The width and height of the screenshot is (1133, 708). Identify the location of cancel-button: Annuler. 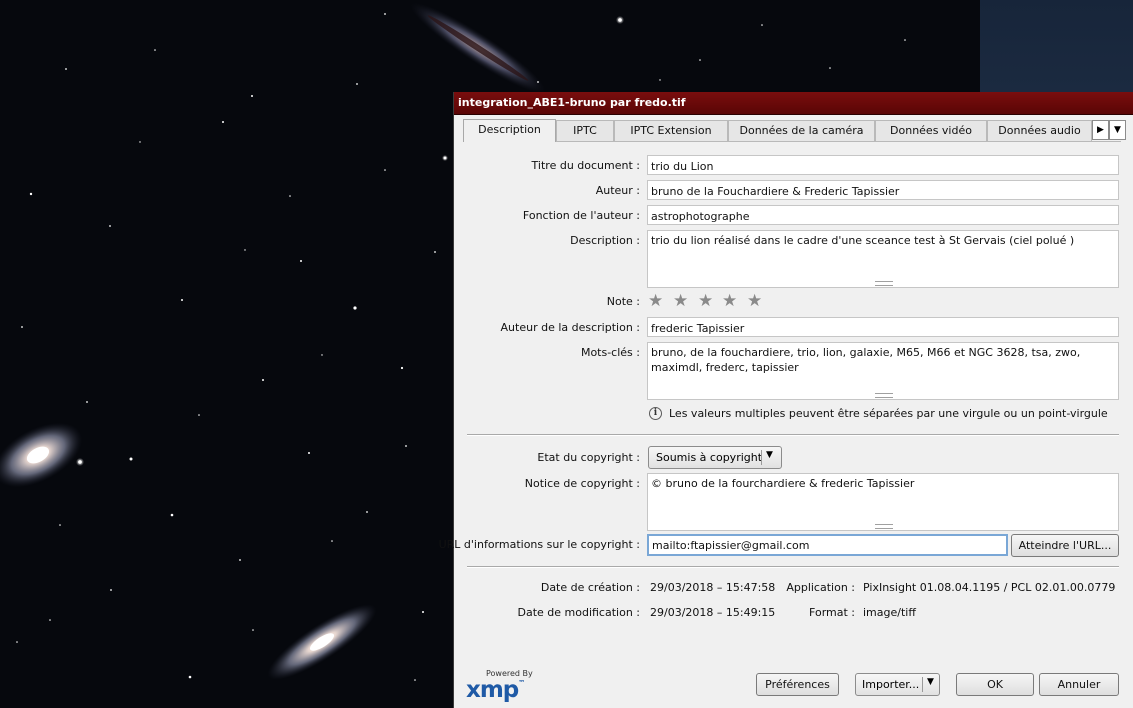
(1079, 684).